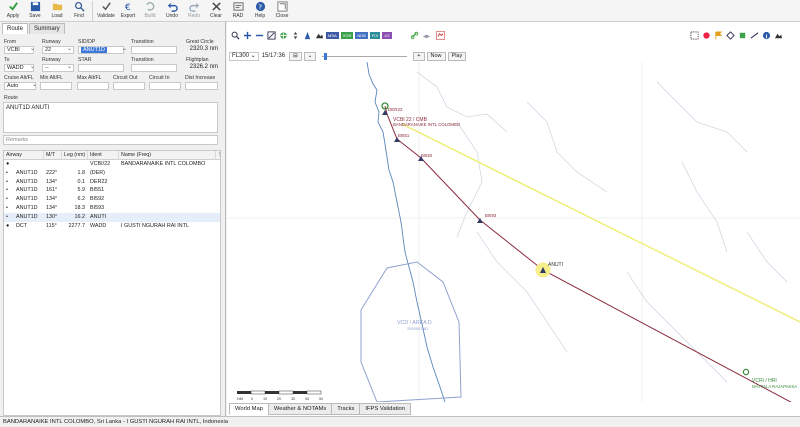 The image size is (800, 427). I want to click on fit-route-button, so click(271, 35).